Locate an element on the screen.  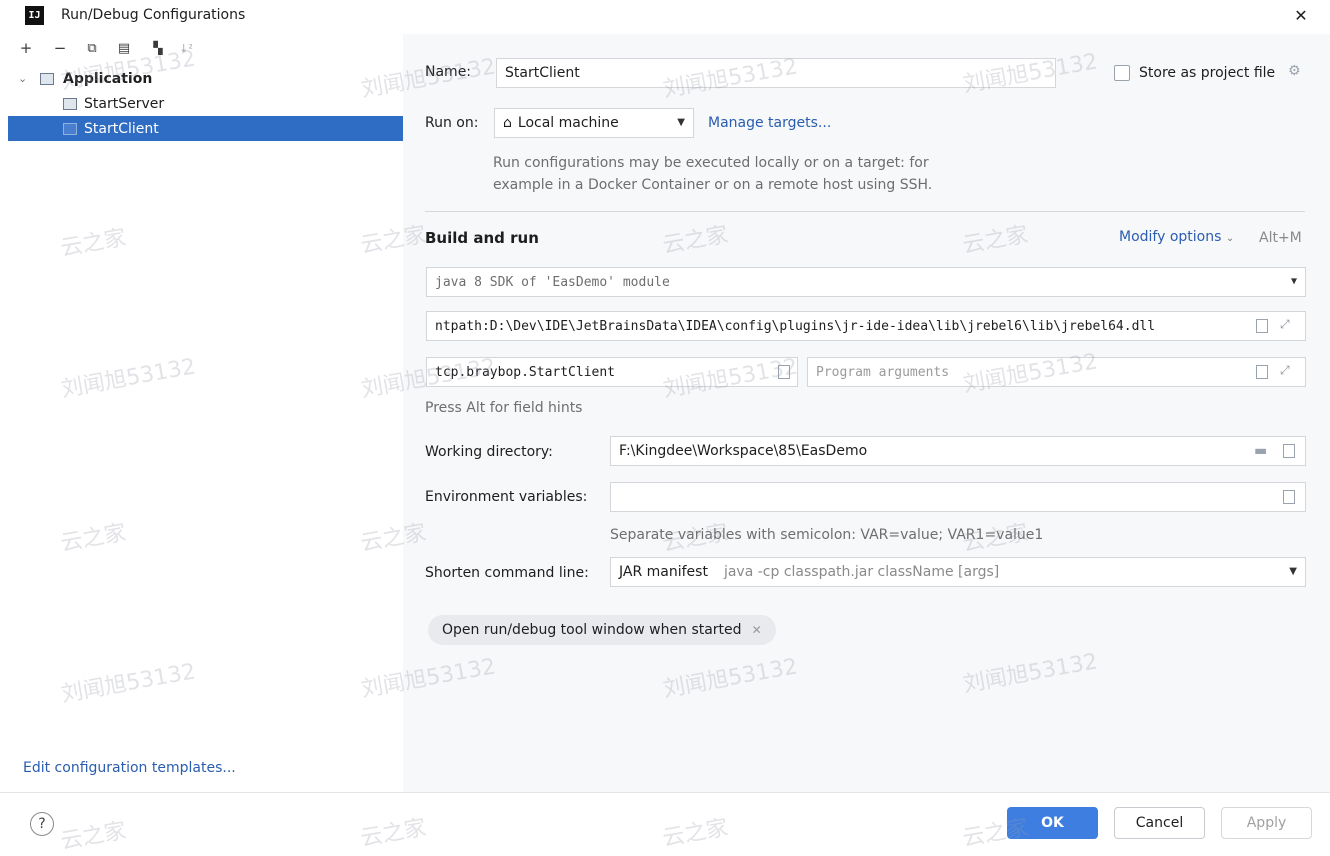
modify-options-link: Modify options ⌄ is located at coordinates (1176, 237).